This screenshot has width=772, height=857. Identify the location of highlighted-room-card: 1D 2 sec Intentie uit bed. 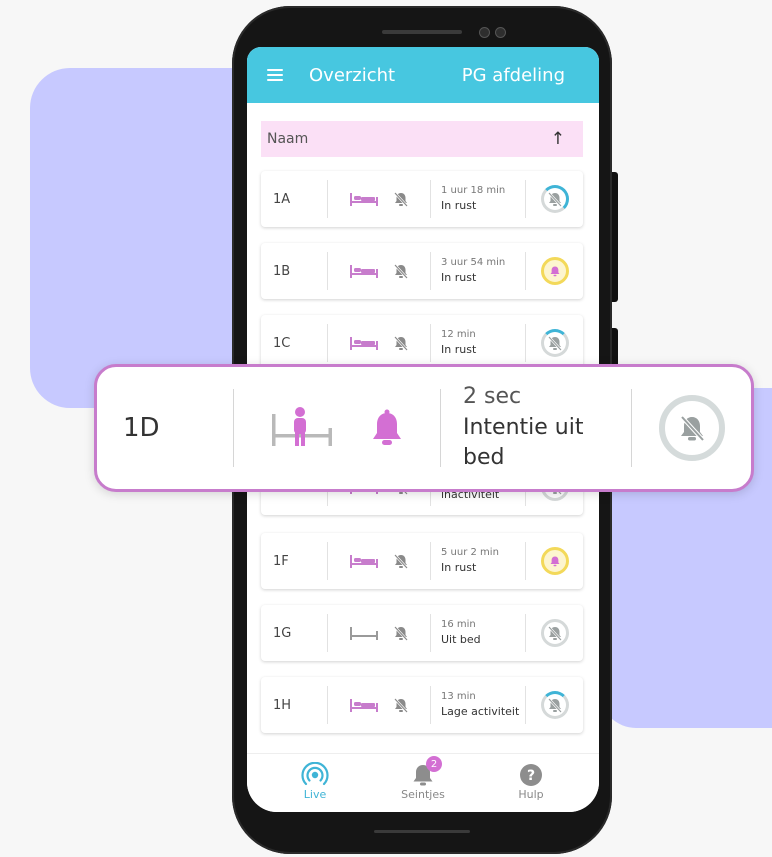
(424, 428).